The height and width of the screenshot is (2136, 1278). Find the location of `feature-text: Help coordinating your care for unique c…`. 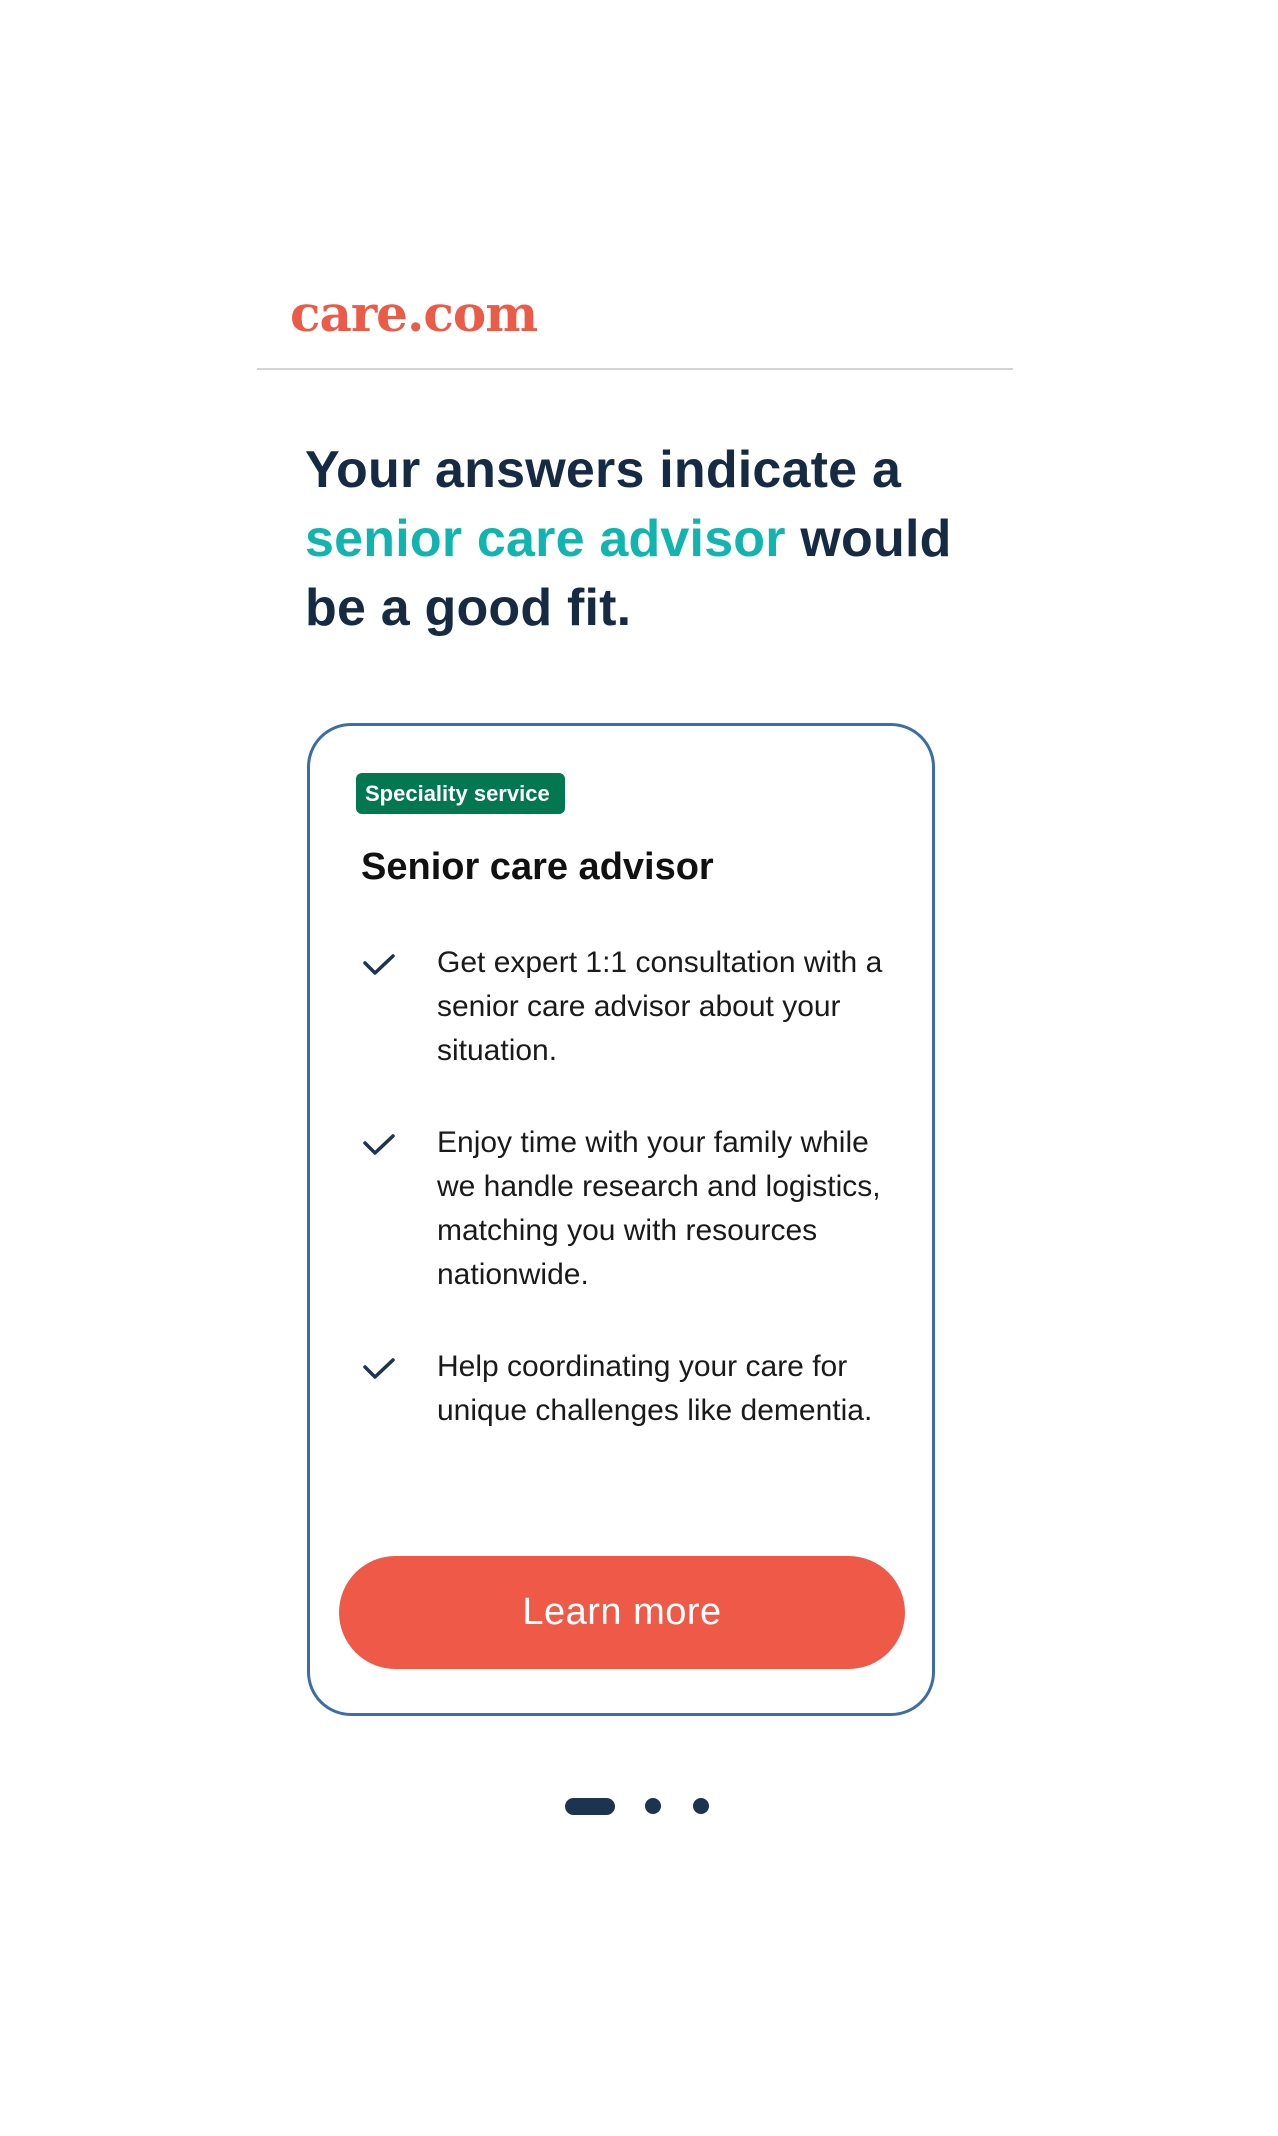

feature-text: Help coordinating your care for unique c… is located at coordinates (655, 1388).